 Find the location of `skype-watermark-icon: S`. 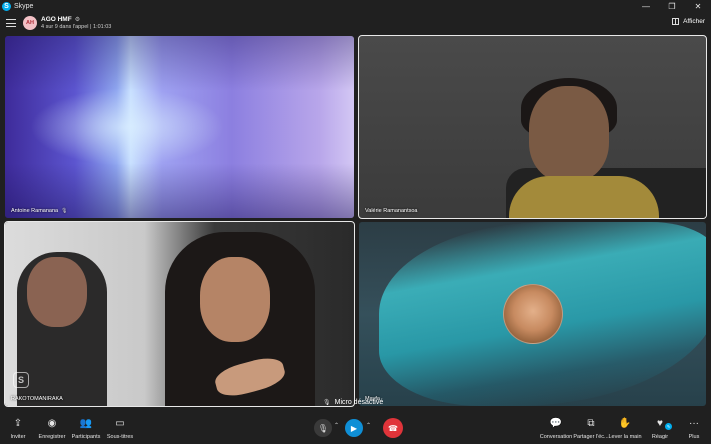

skype-watermark-icon: S is located at coordinates (21, 380).